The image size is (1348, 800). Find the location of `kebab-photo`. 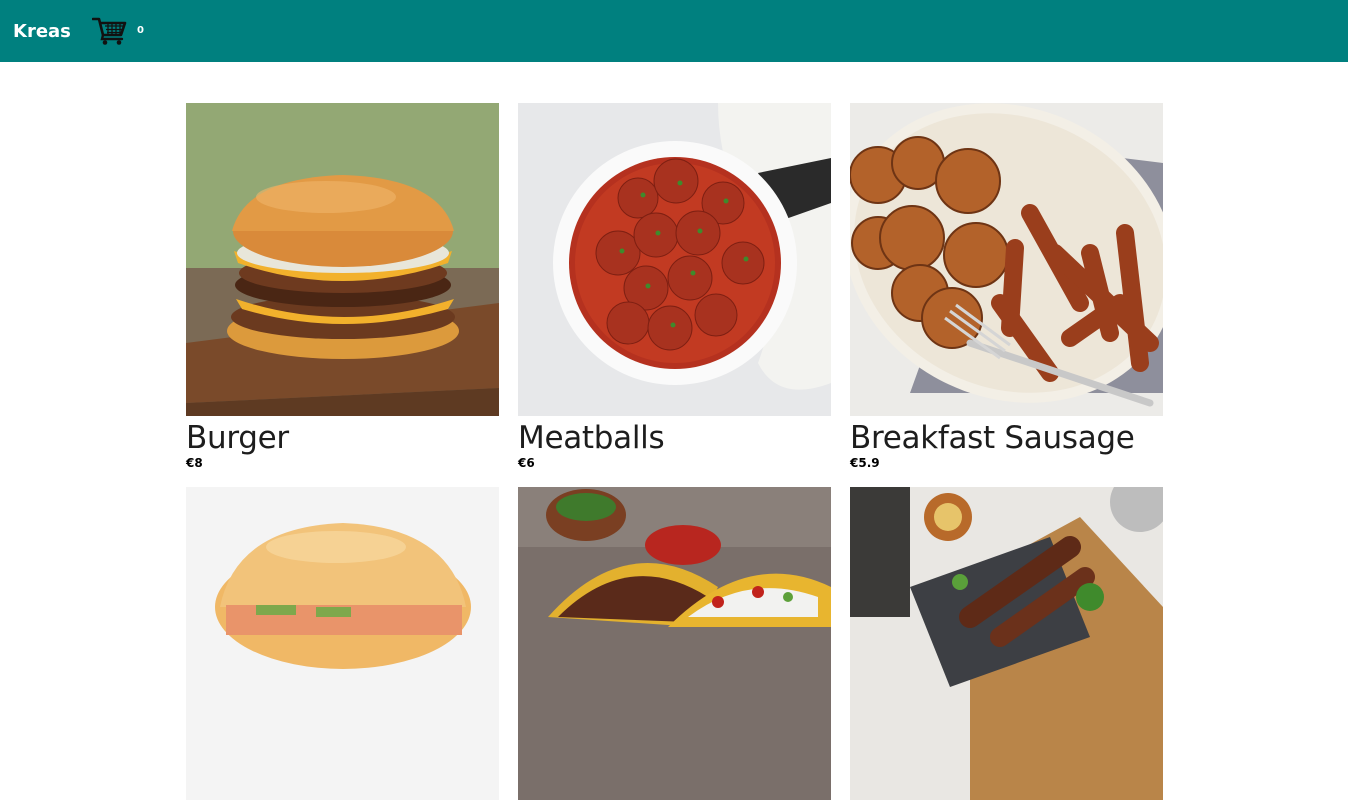

kebab-photo is located at coordinates (1006, 643).